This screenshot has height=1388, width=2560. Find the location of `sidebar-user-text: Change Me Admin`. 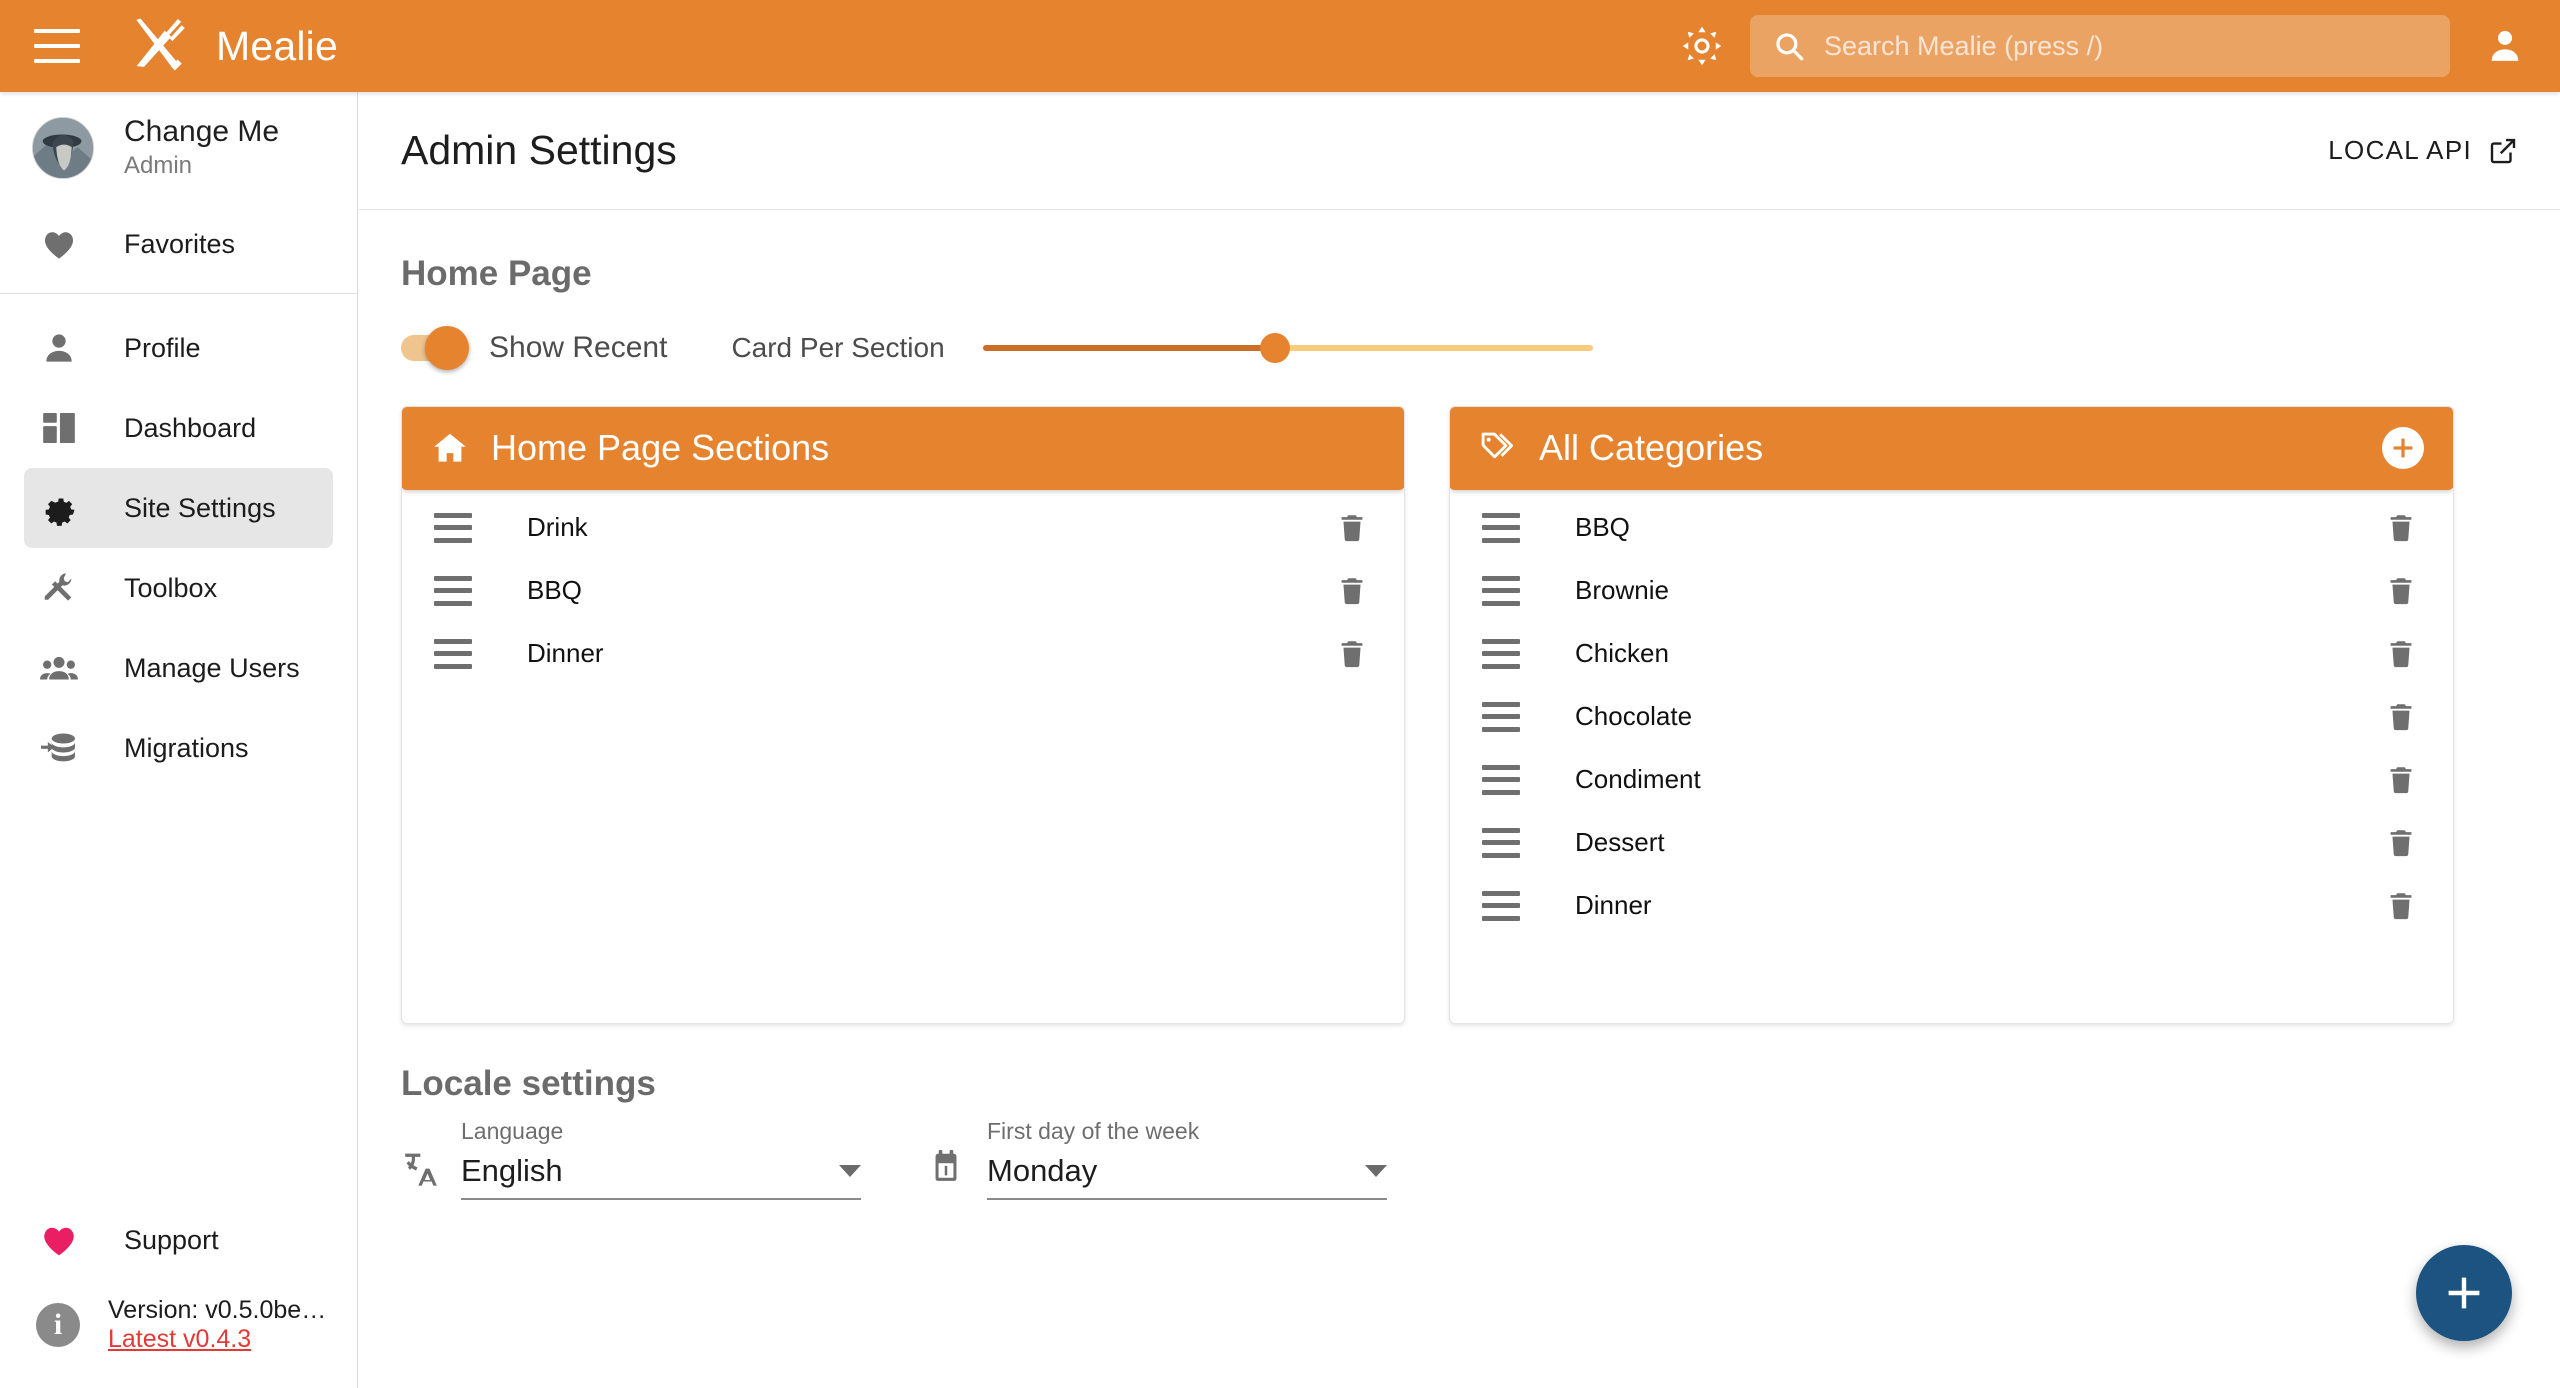

sidebar-user-text: Change Me Admin is located at coordinates (201, 148).